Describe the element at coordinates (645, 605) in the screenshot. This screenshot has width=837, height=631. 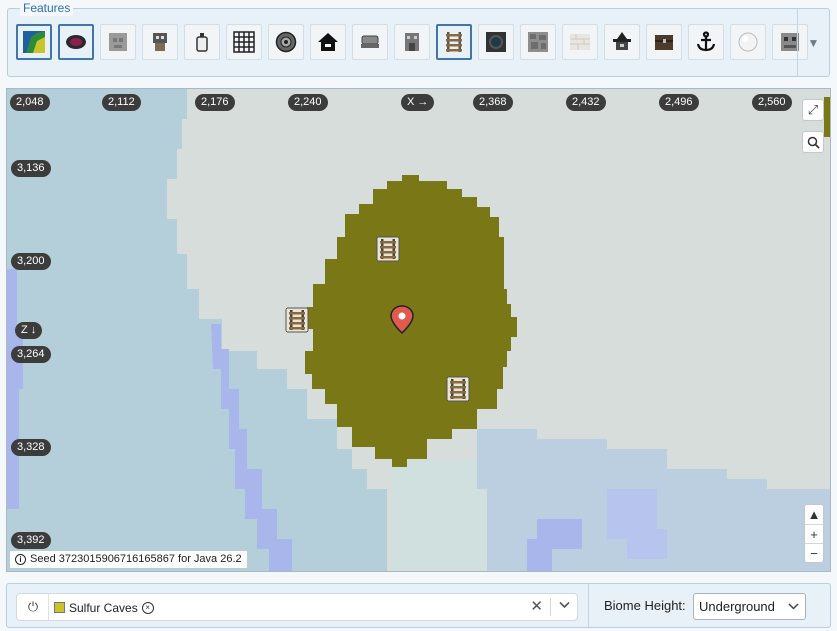
I see `biome-height-label: Biome Height:` at that location.